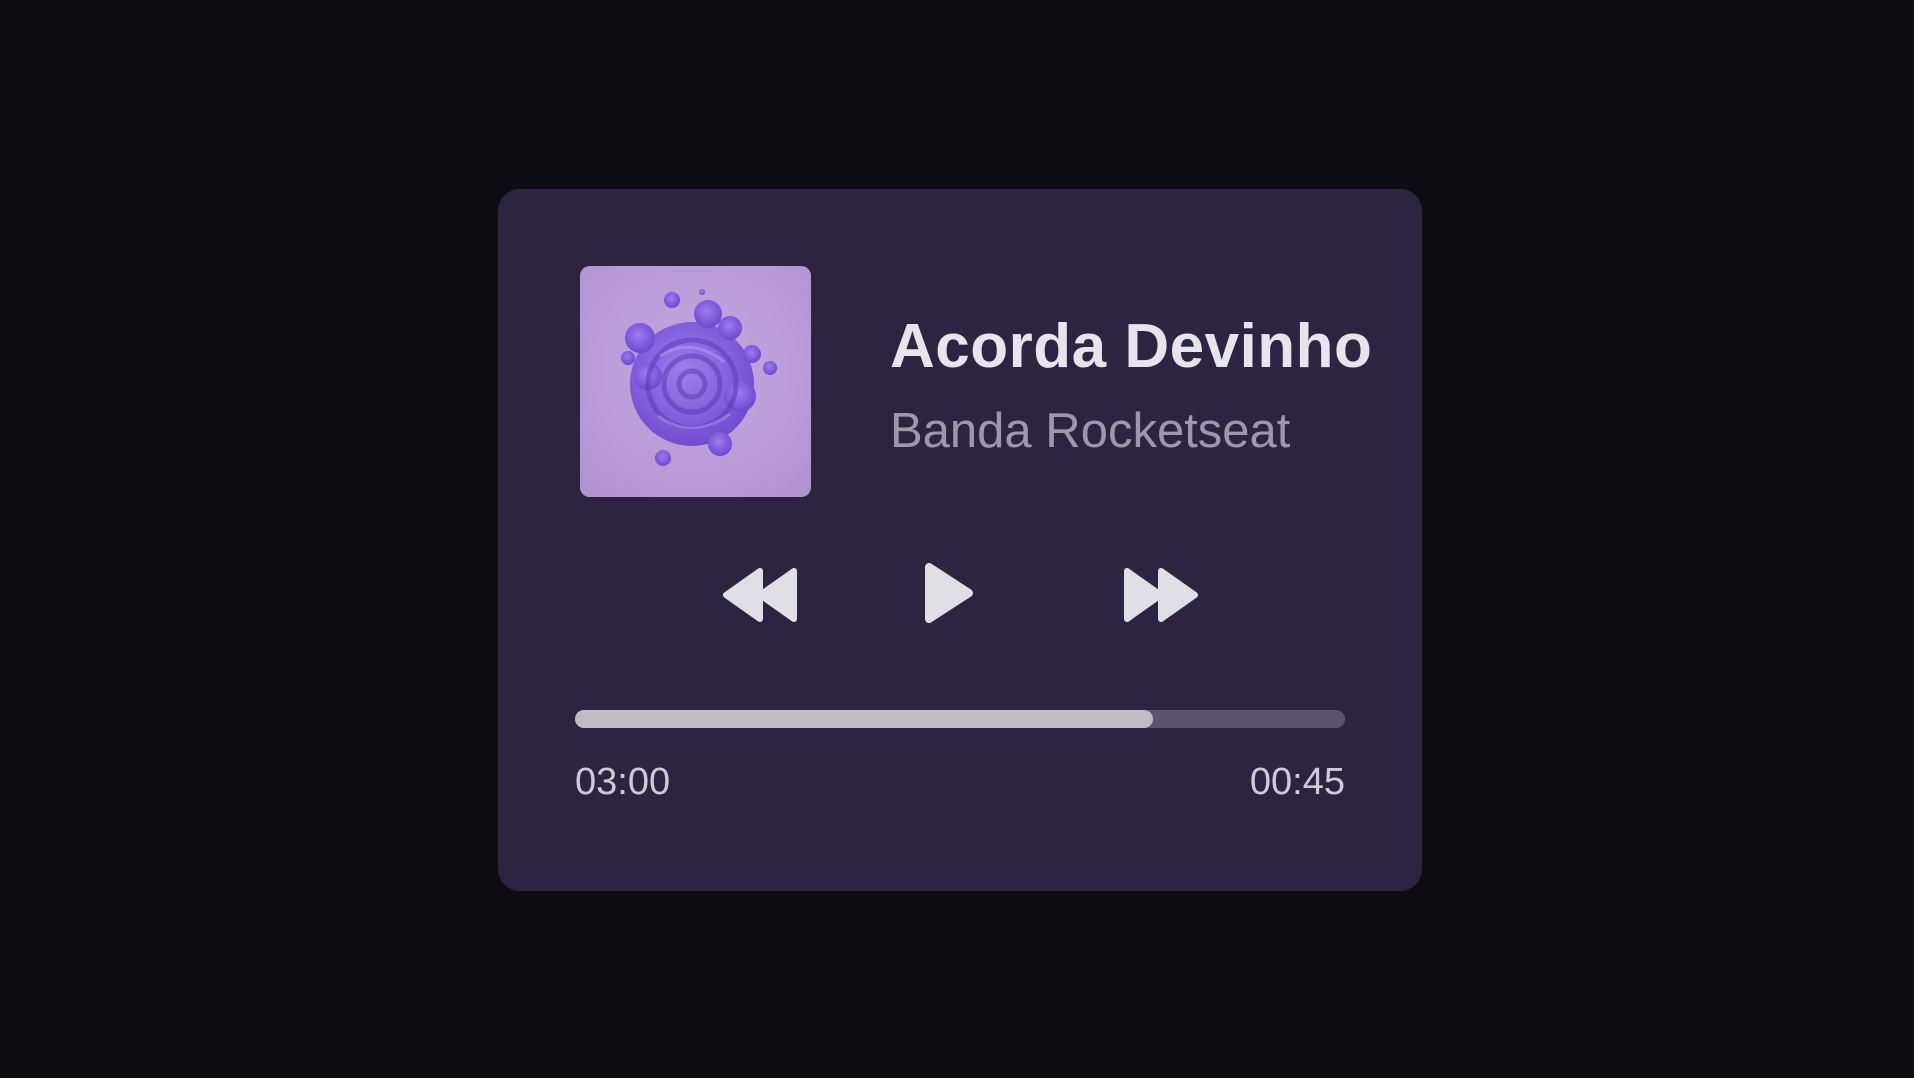  I want to click on artist-name: Banda Rocketseat, so click(1090, 431).